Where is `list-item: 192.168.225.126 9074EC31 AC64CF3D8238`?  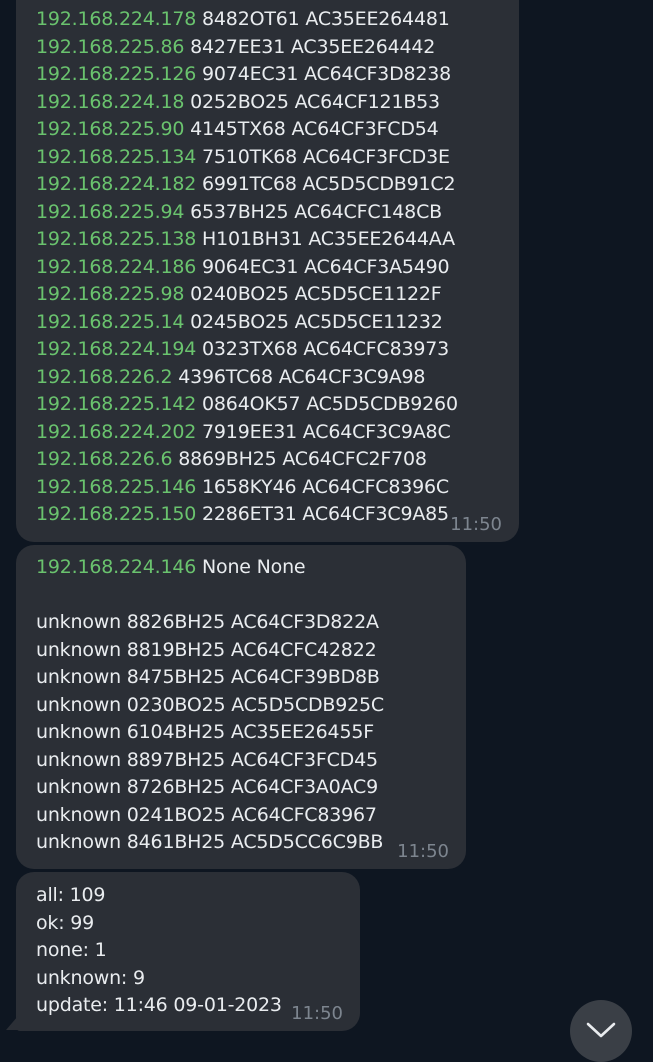 list-item: 192.168.225.126 9074EC31 AC64CF3D8238 is located at coordinates (277, 75).